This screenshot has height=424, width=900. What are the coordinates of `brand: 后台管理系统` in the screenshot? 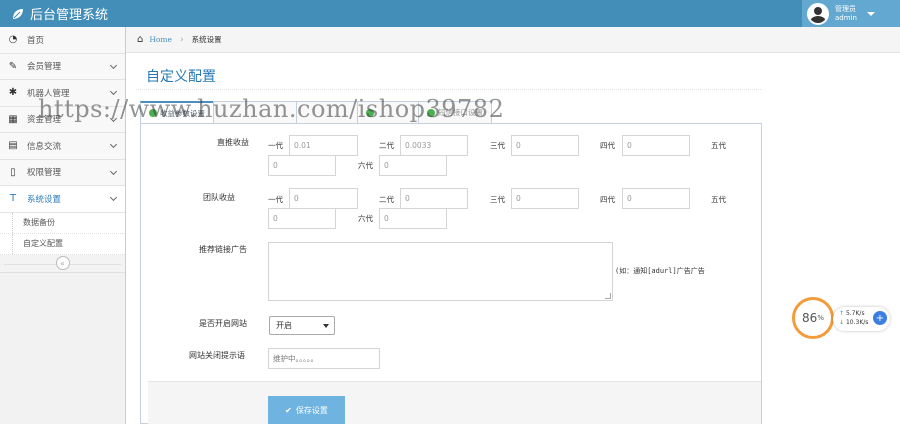 It's located at (60, 13).